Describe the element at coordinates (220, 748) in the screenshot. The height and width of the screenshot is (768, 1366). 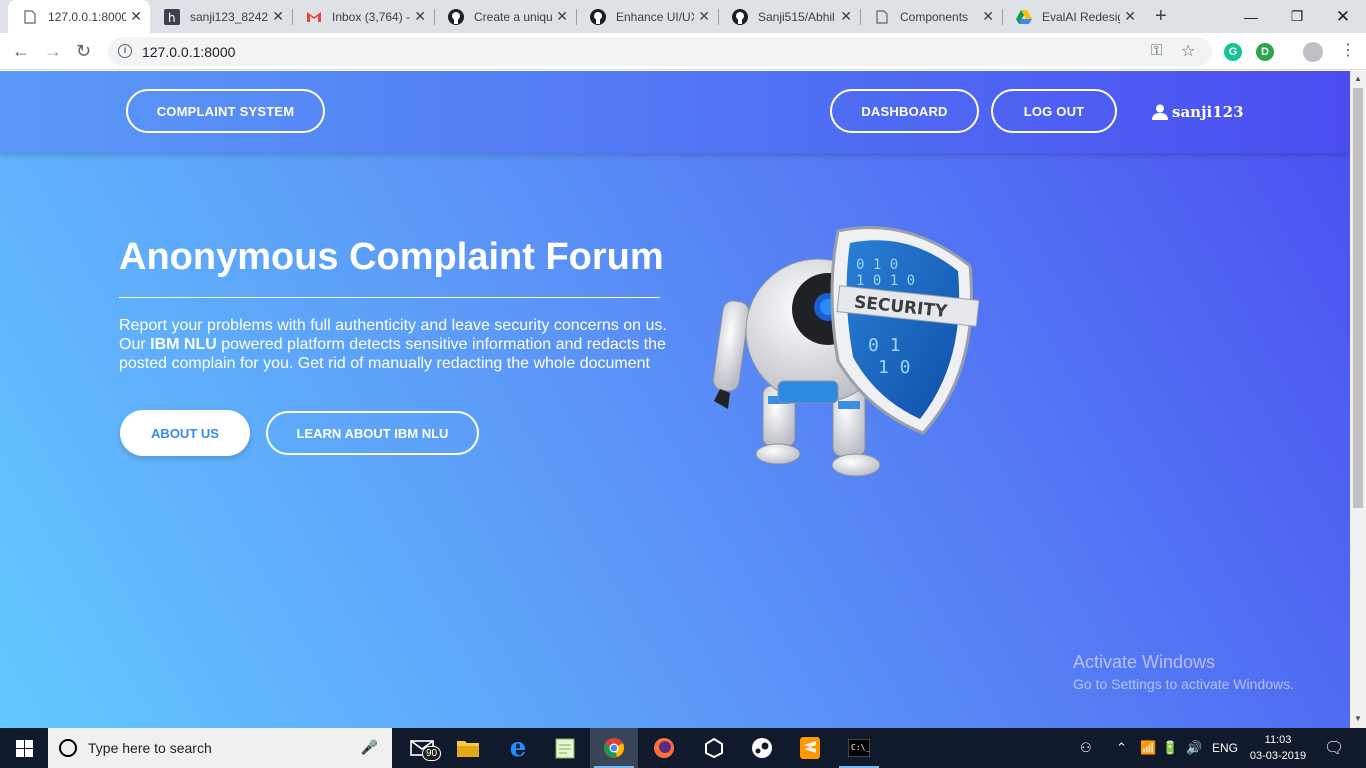
I see `taskbar-search: Type here to search 🎤` at that location.